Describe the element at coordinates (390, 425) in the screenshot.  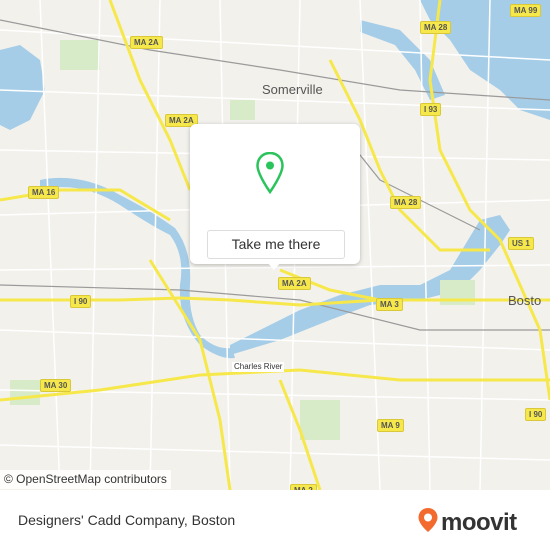
I see `route-shield: MA 9` at that location.